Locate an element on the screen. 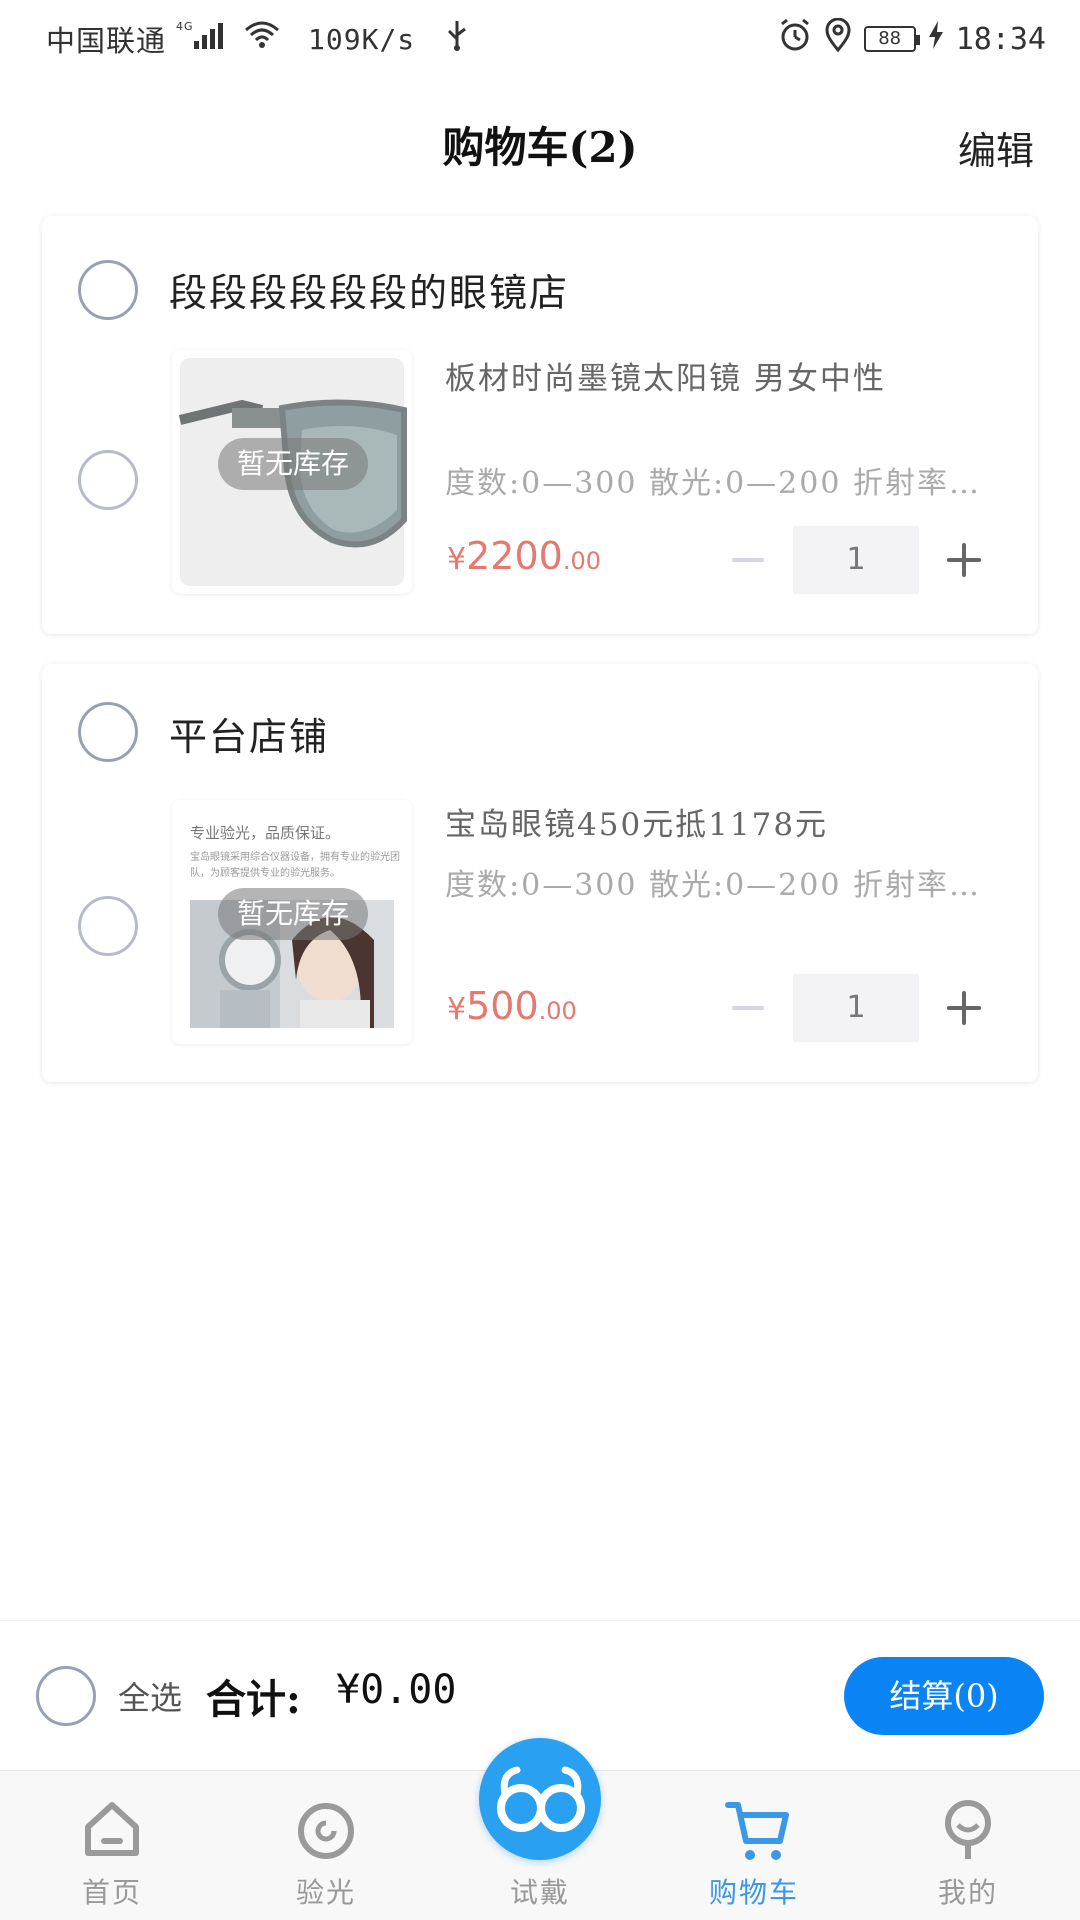 The width and height of the screenshot is (1080, 1920). tab-label: 试戴 is located at coordinates (539, 1892).